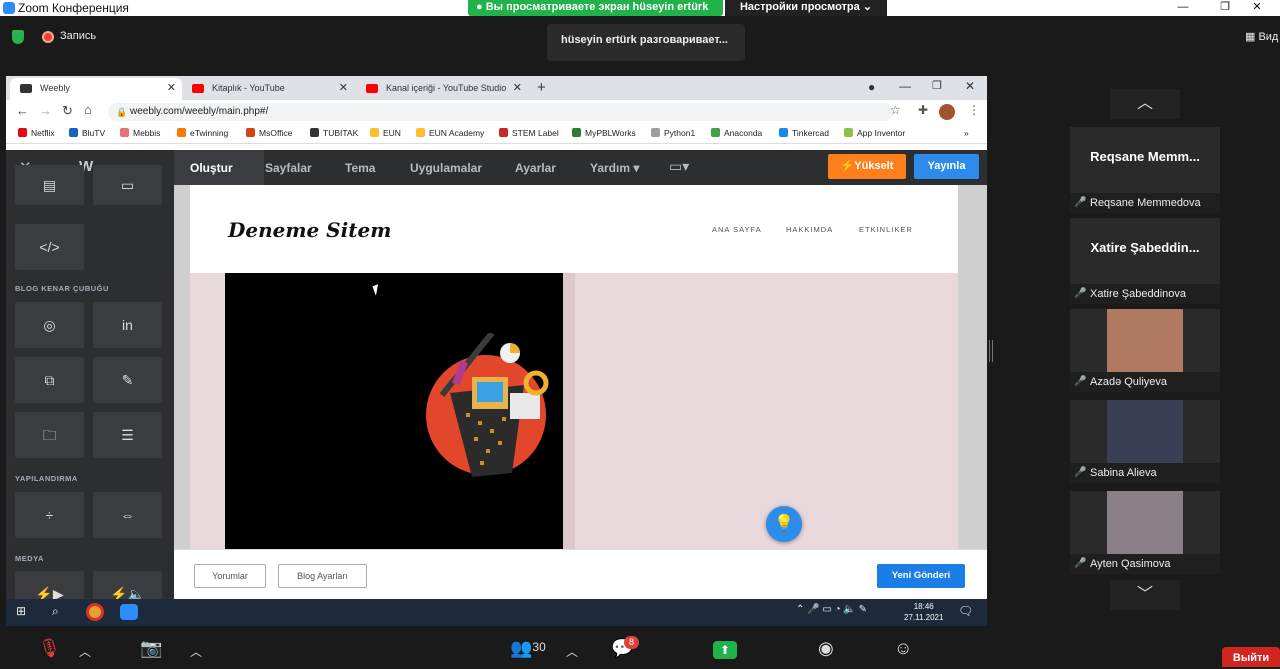 The width and height of the screenshot is (1280, 669). What do you see at coordinates (831, 609) in the screenshot?
I see `system-tray-icons: ⌃ 🎤 ▭ ◔ 🔈 ✎` at bounding box center [831, 609].